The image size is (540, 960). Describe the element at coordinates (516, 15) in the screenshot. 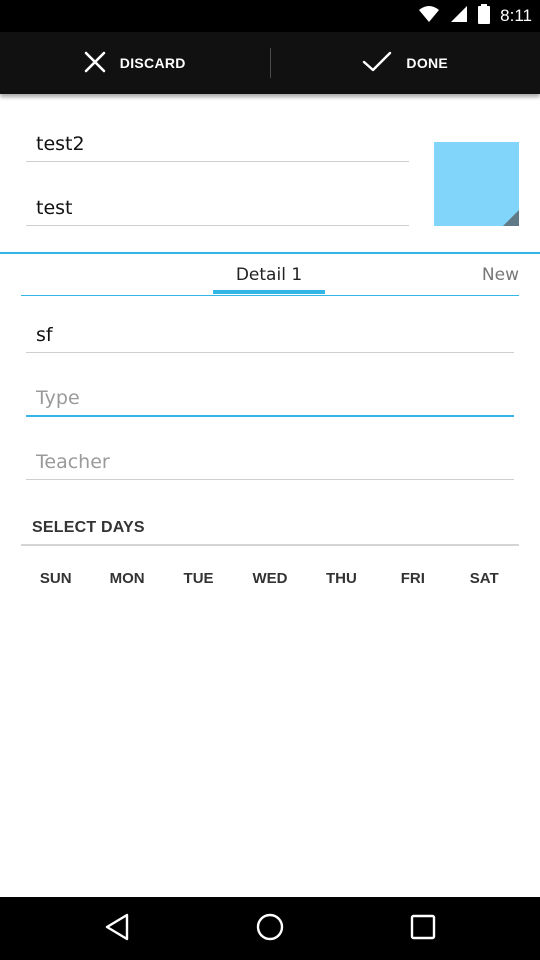

I see `status-time: 8:11` at that location.